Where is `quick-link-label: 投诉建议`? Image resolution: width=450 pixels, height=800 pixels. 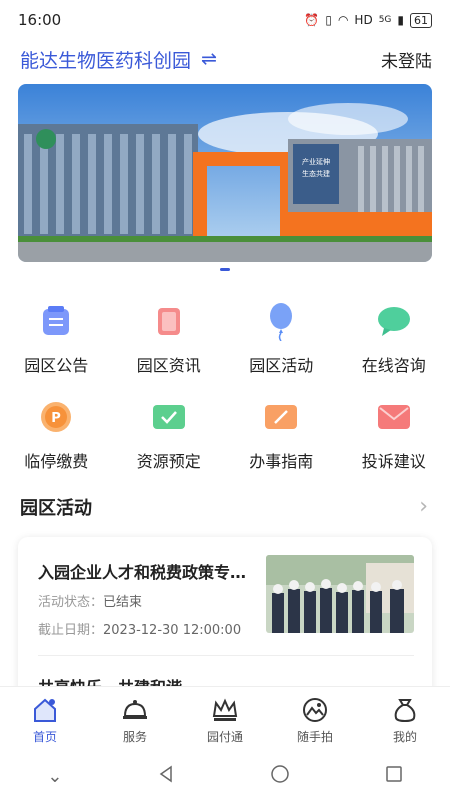 quick-link-label: 投诉建议 is located at coordinates (393, 461).